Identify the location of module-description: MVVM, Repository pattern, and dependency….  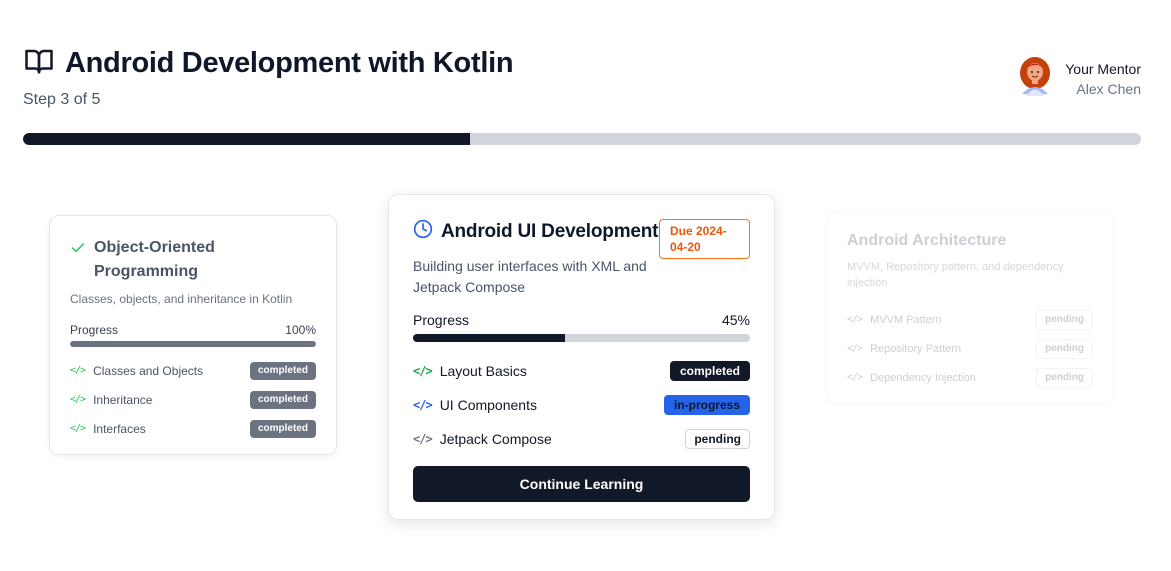
(955, 275).